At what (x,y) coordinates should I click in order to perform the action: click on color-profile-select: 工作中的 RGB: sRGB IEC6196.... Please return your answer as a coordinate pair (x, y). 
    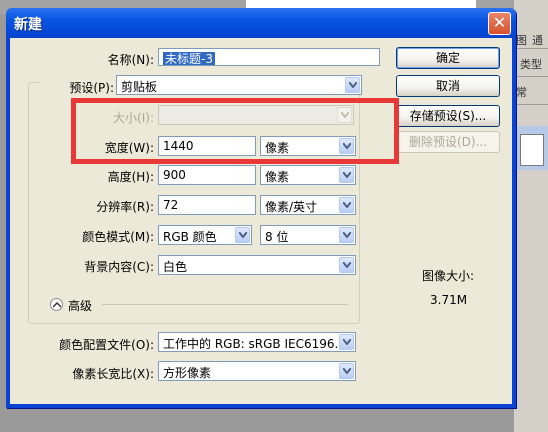
    Looking at the image, I should click on (257, 342).